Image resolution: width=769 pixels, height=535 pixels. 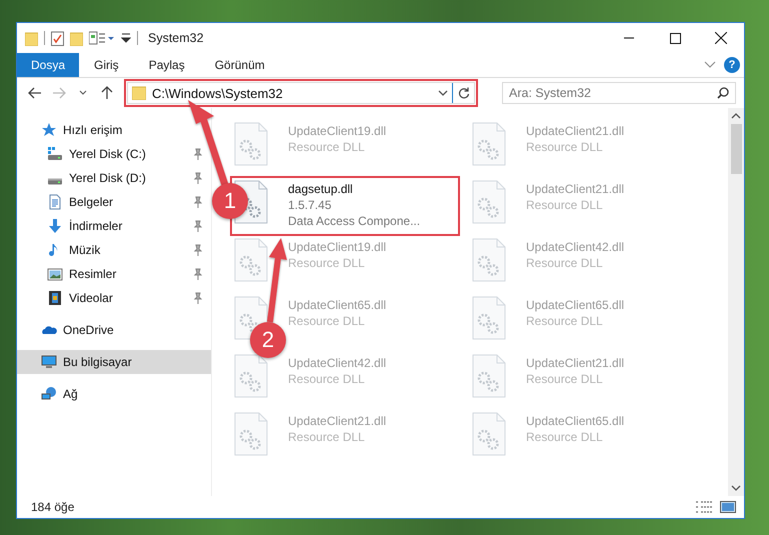 I want to click on customize-toolbar-icon, so click(x=102, y=38).